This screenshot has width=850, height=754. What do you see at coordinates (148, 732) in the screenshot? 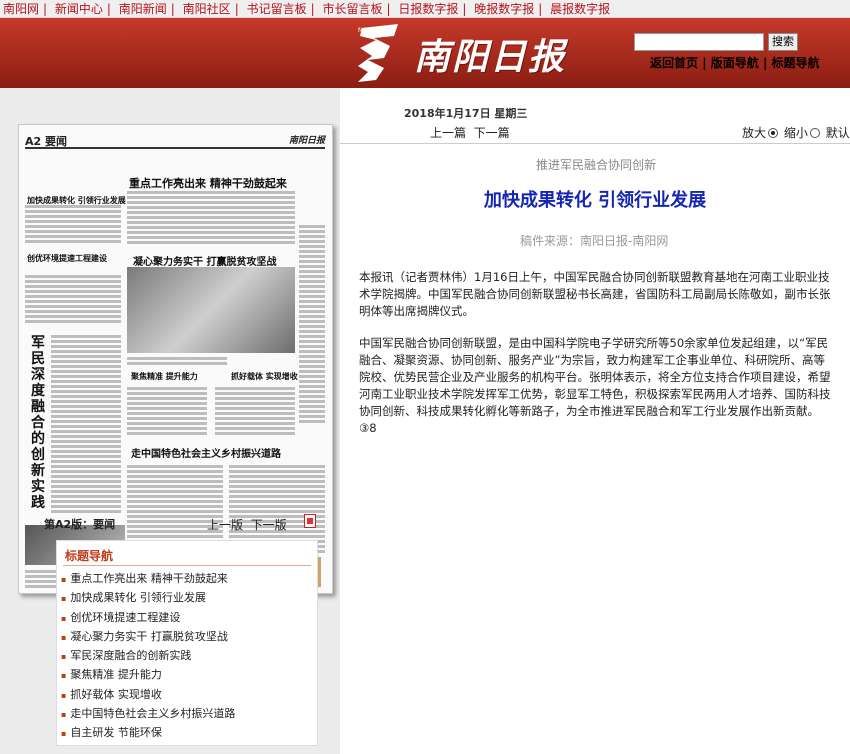
I see `title-nav-item: 自主研发 节能环保` at bounding box center [148, 732].